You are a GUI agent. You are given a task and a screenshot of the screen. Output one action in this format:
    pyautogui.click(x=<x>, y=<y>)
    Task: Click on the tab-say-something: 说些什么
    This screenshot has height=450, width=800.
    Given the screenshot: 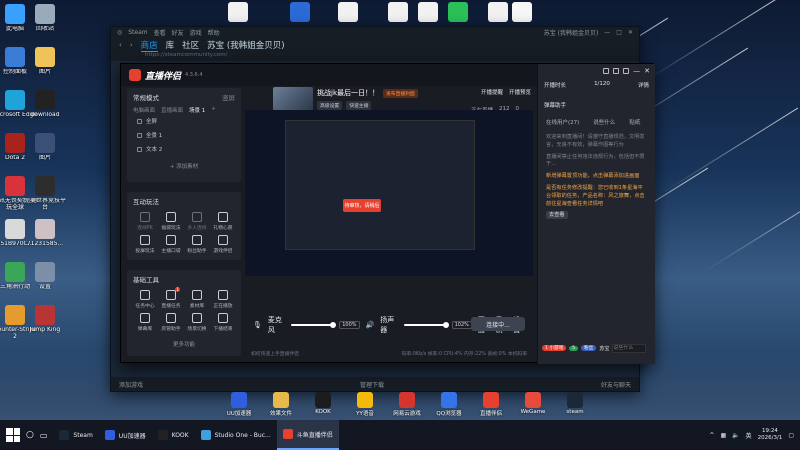 What is the action you would take?
    pyautogui.click(x=604, y=122)
    